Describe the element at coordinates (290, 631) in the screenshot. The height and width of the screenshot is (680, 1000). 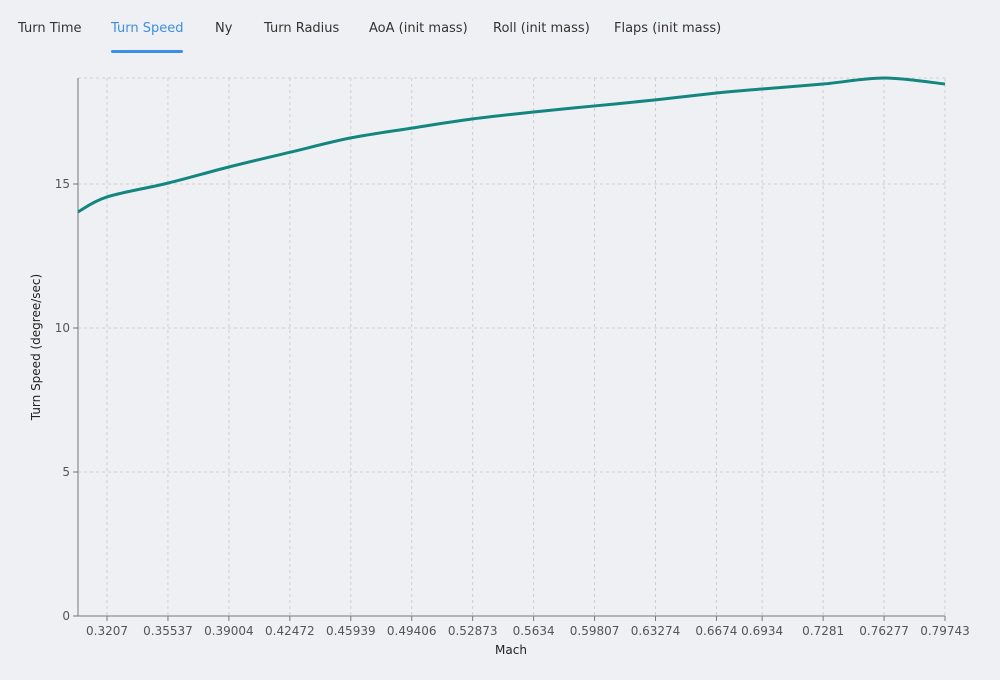
I see `x-tick-label: 0.42472` at that location.